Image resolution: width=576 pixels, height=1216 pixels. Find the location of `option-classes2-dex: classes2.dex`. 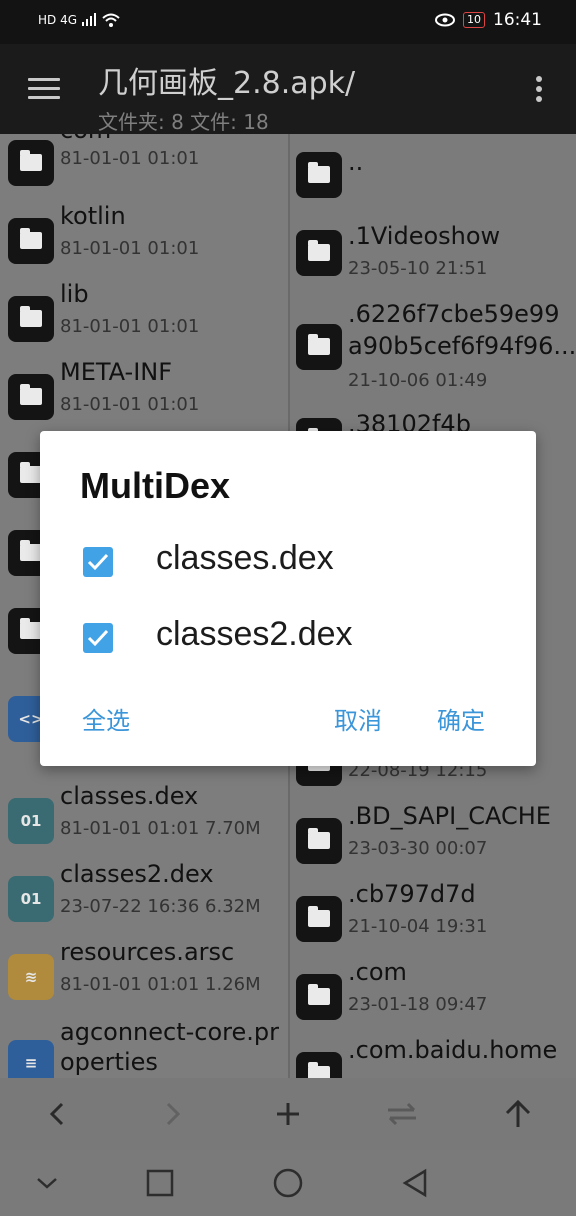

option-classes2-dex: classes2.dex is located at coordinates (290, 639).